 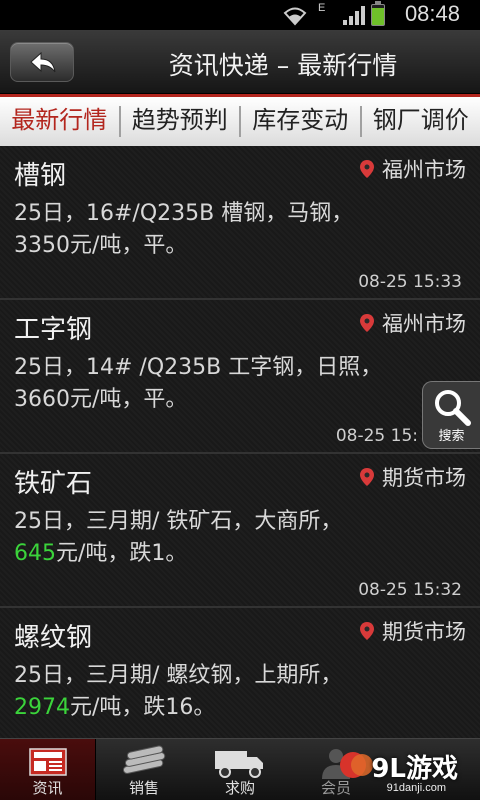 What do you see at coordinates (451, 436) in the screenshot?
I see `search-label: 搜索` at bounding box center [451, 436].